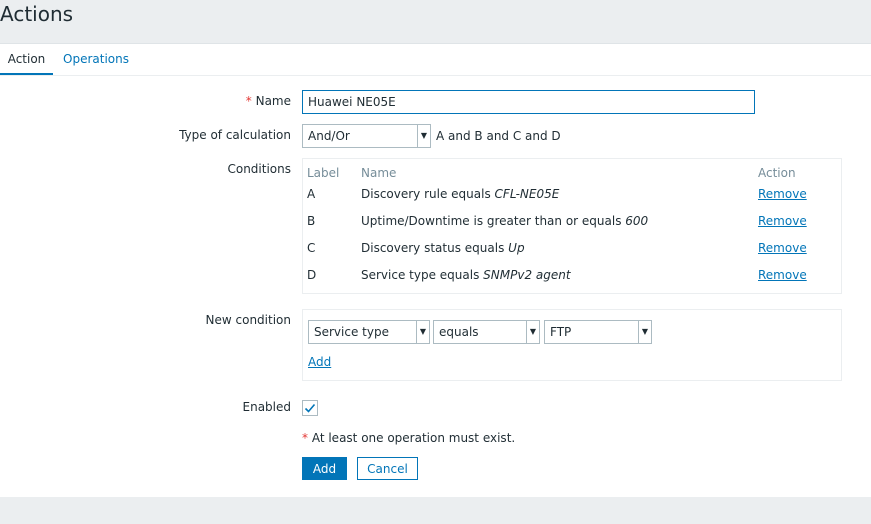  What do you see at coordinates (379, 173) in the screenshot?
I see `conditions-header-name: Name` at bounding box center [379, 173].